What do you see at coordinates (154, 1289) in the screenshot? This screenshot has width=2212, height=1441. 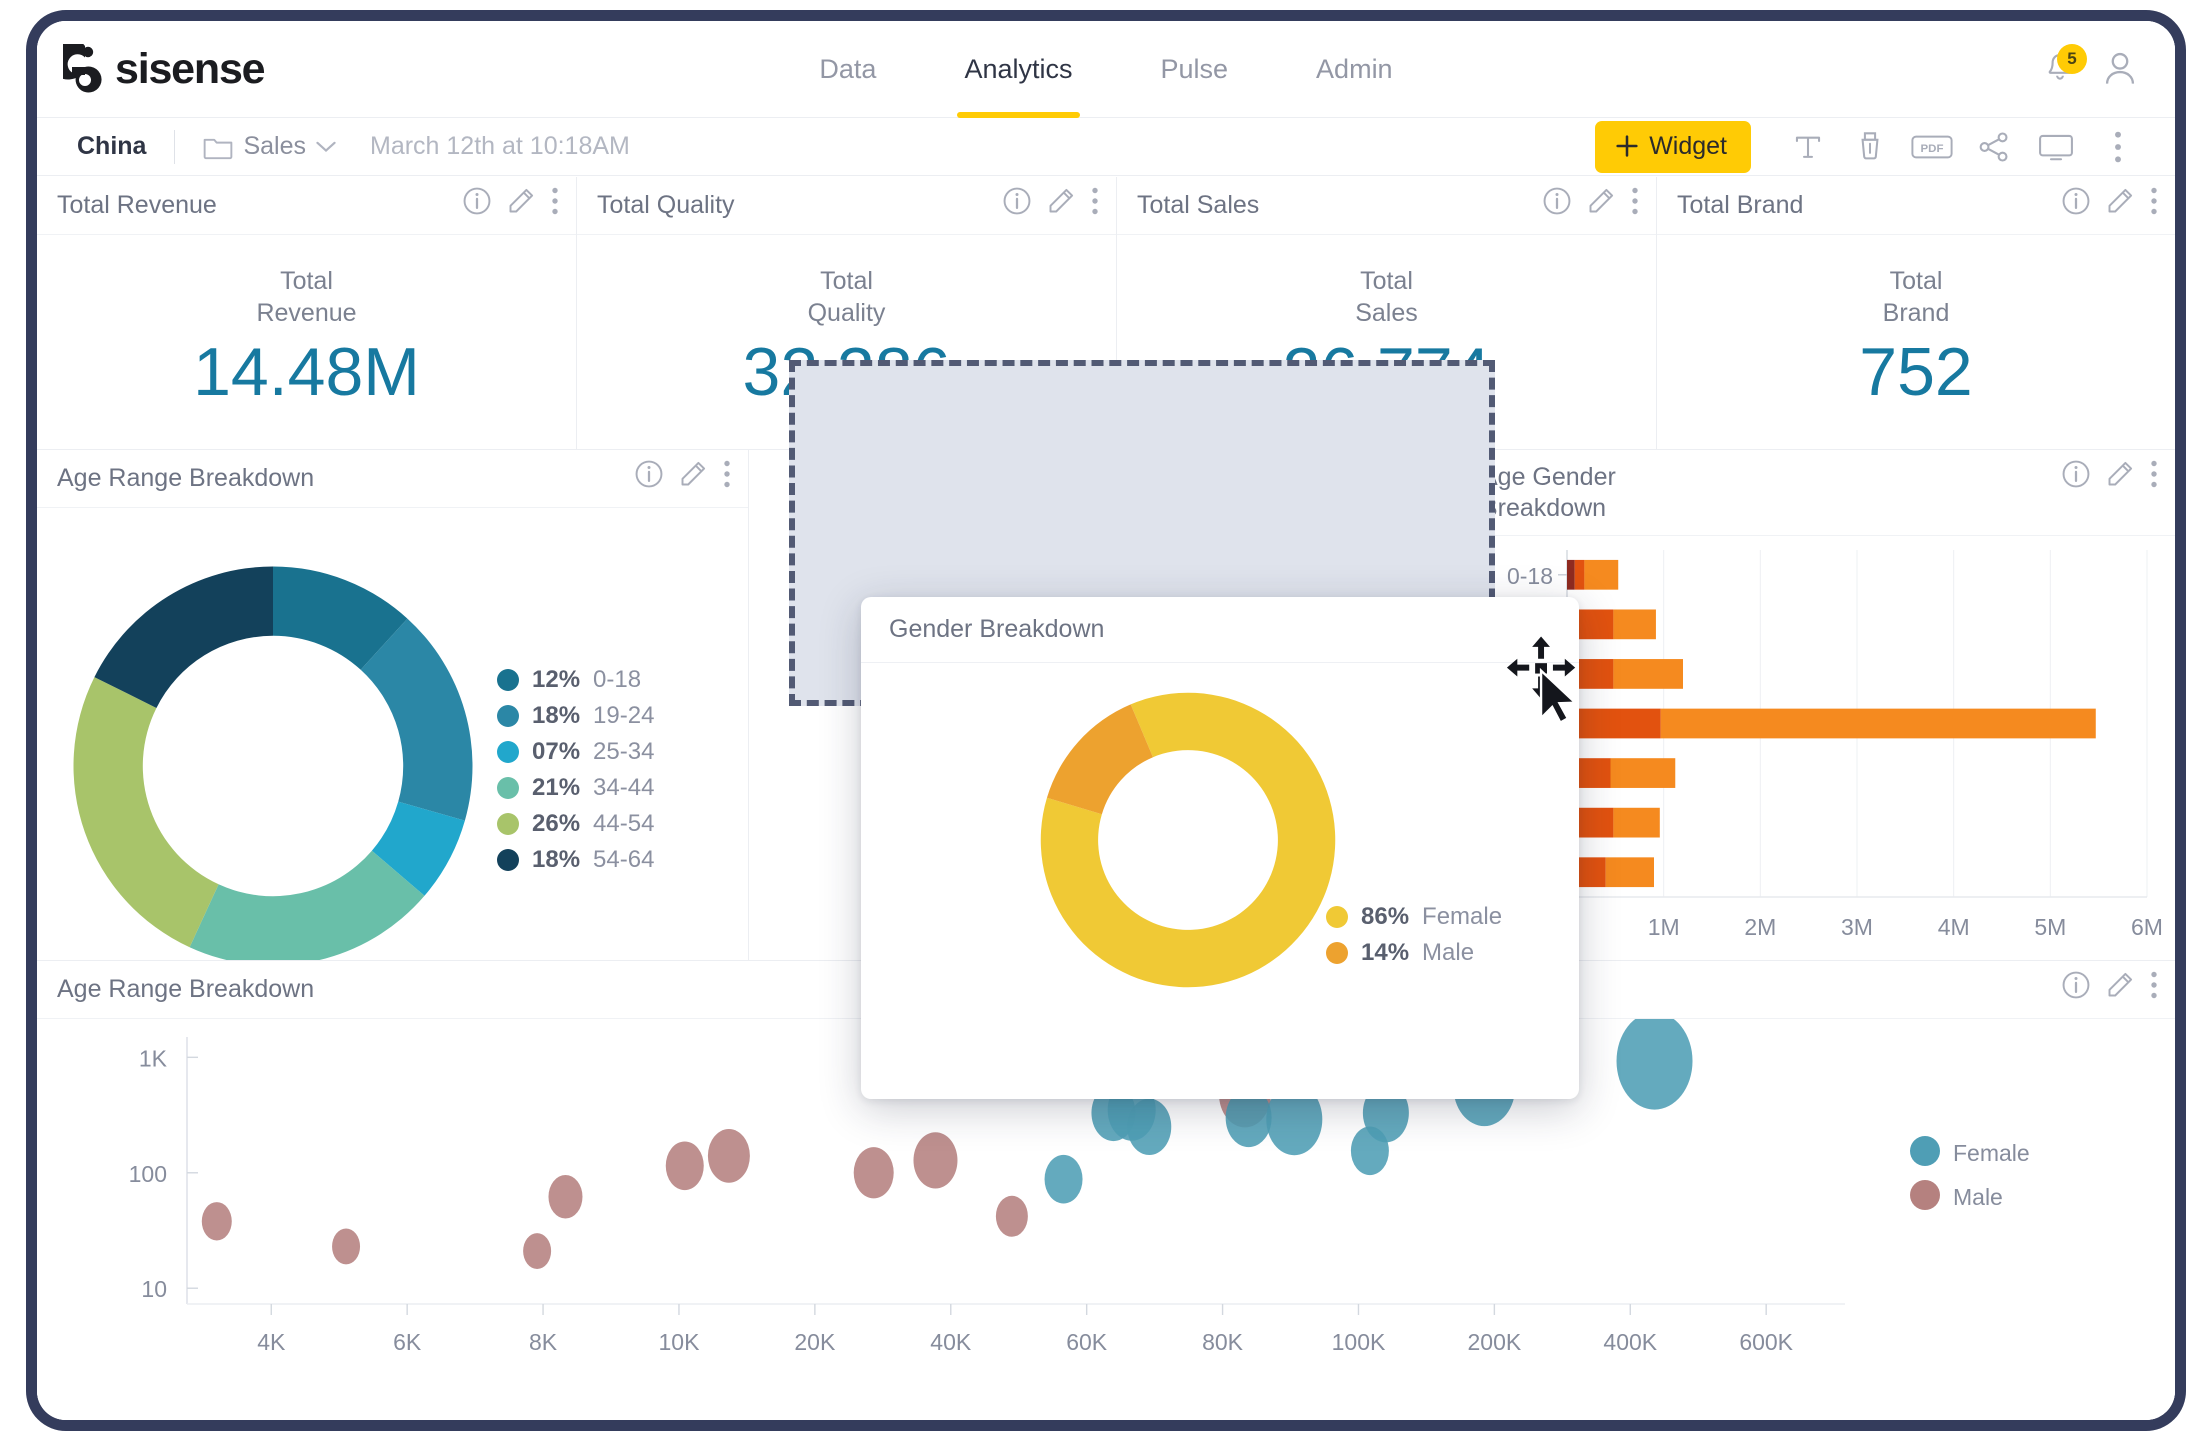 I see `y-axis-tick-label: 10` at bounding box center [154, 1289].